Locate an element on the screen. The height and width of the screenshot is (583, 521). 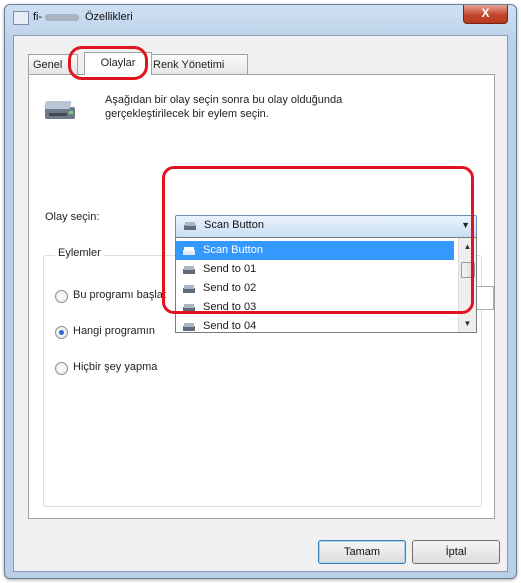
list-item-label: Send to 03 is located at coordinates (230, 307).